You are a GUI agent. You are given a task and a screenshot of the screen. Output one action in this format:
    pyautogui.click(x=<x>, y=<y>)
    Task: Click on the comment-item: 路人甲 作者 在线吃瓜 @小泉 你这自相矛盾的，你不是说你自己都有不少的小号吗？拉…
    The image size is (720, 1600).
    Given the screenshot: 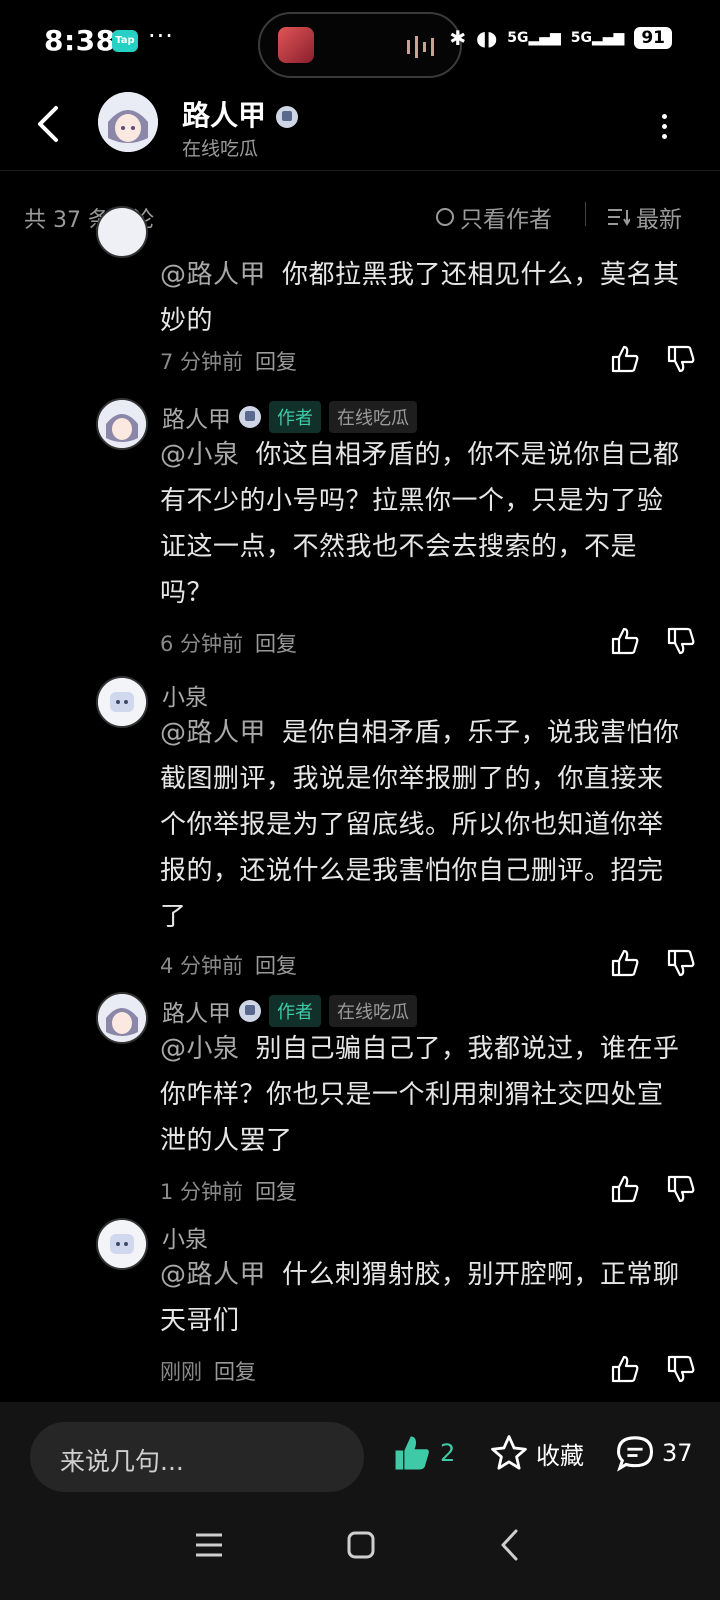 What is the action you would take?
    pyautogui.click(x=396, y=533)
    